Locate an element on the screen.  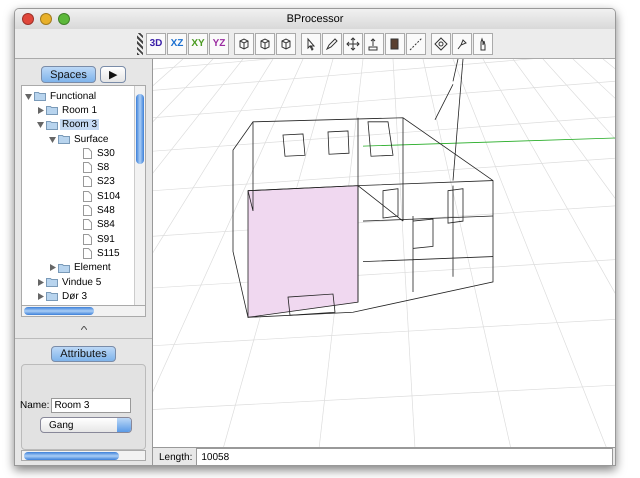
tree-item: S104 is located at coordinates (108, 196).